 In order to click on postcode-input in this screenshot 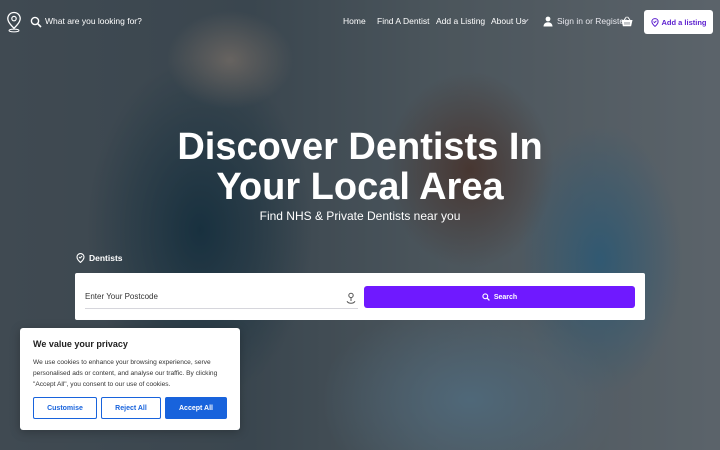, I will do `click(221, 297)`.